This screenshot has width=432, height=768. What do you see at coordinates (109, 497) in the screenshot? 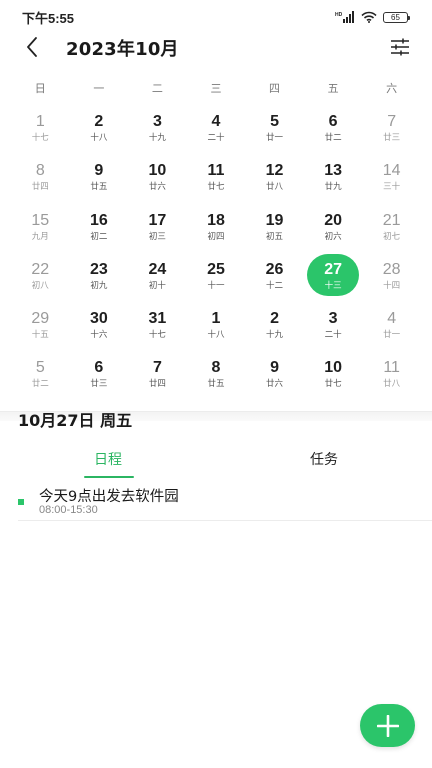
I see `event-title: 今天9点出发去软件园` at bounding box center [109, 497].